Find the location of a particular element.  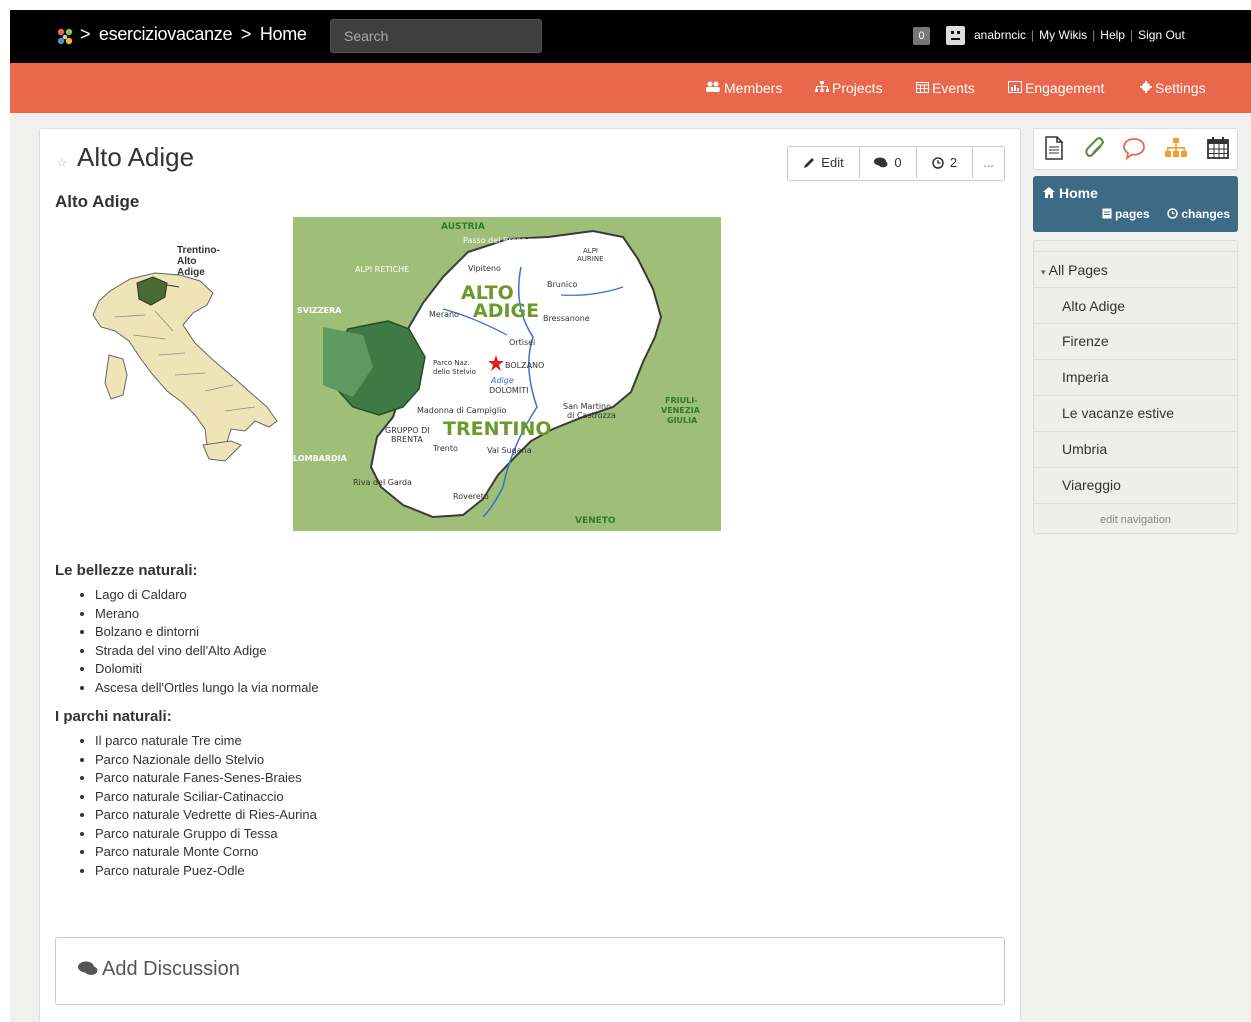

sidebar-item-le-vacanze-estive: Le vacanze estive is located at coordinates (1135, 413).